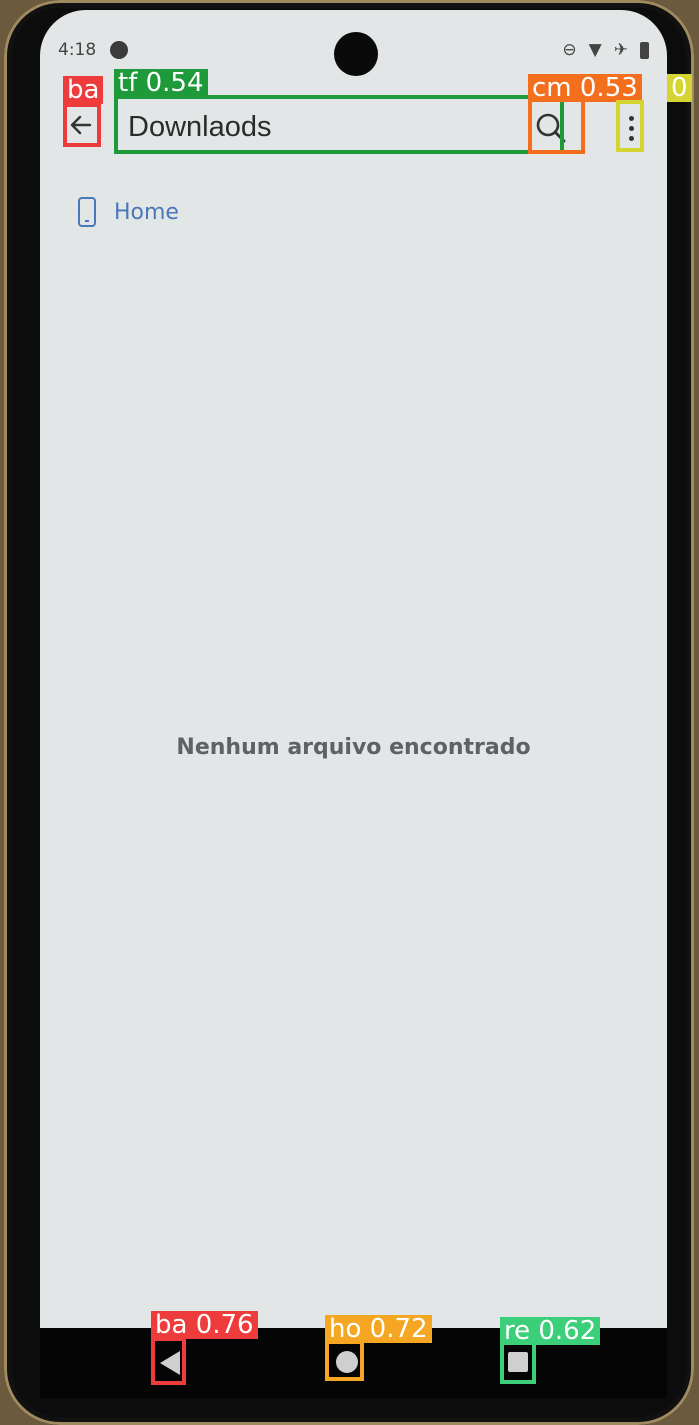 The width and height of the screenshot is (699, 1425). Describe the element at coordinates (518, 1362) in the screenshot. I see `detection-box-nav-recents` at that location.